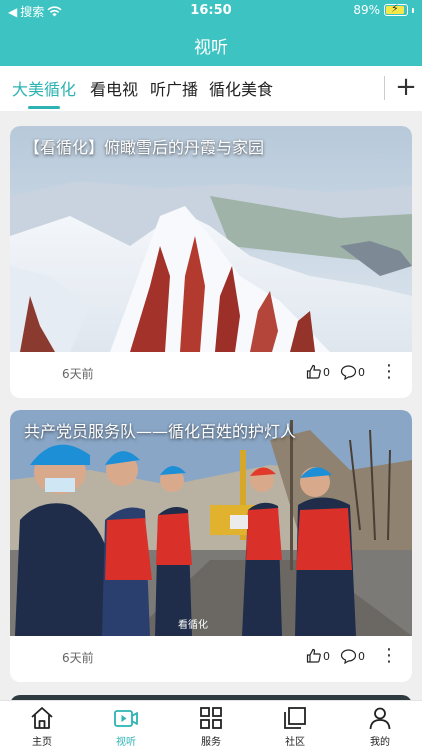 This screenshot has width=422, height=750. Describe the element at coordinates (295, 718) in the screenshot. I see `community-icon` at that location.